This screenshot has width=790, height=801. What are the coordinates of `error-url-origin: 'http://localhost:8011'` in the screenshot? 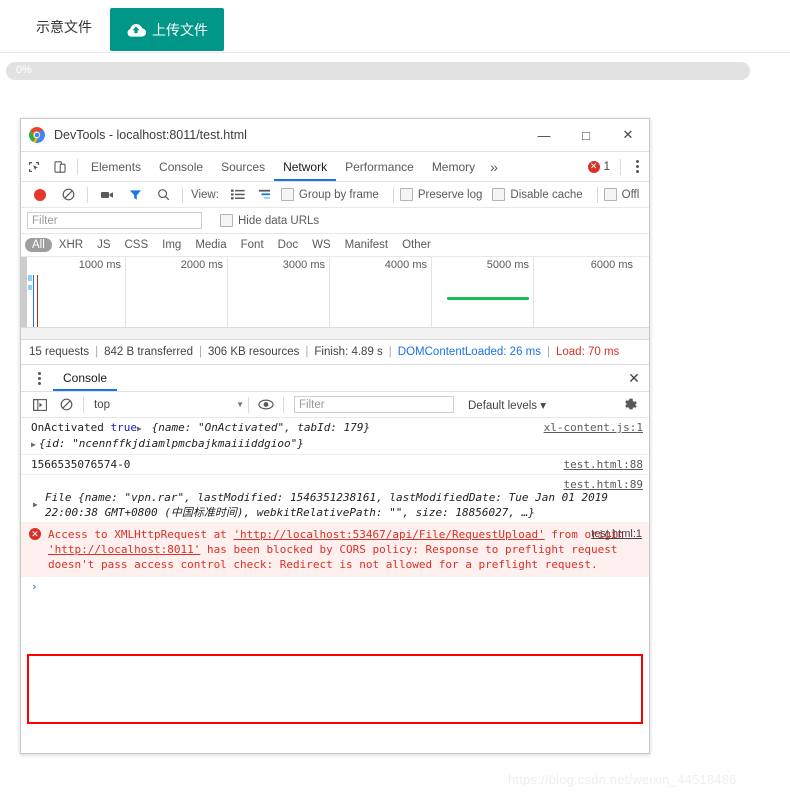 It's located at (124, 549).